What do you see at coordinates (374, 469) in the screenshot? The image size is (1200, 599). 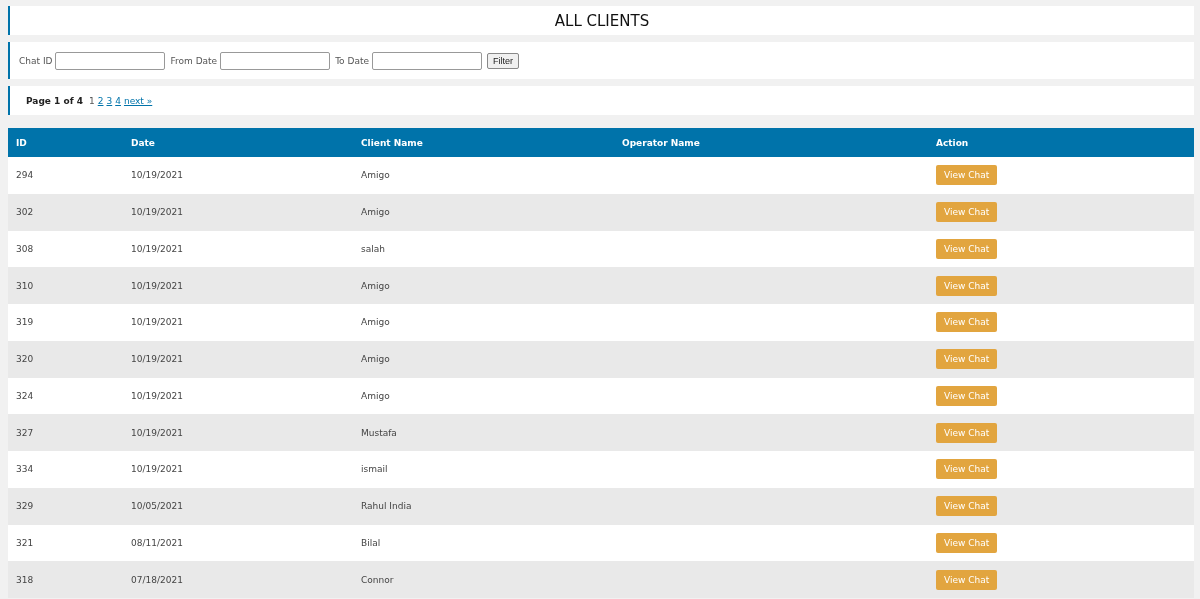 I see `table-cell-text: ismail` at bounding box center [374, 469].